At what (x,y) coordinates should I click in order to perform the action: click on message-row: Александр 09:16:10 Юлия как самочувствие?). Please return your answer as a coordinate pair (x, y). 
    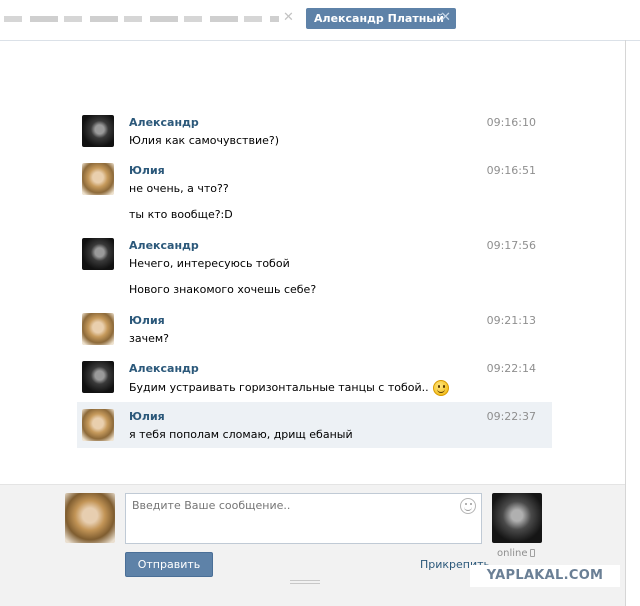
    Looking at the image, I should click on (314, 131).